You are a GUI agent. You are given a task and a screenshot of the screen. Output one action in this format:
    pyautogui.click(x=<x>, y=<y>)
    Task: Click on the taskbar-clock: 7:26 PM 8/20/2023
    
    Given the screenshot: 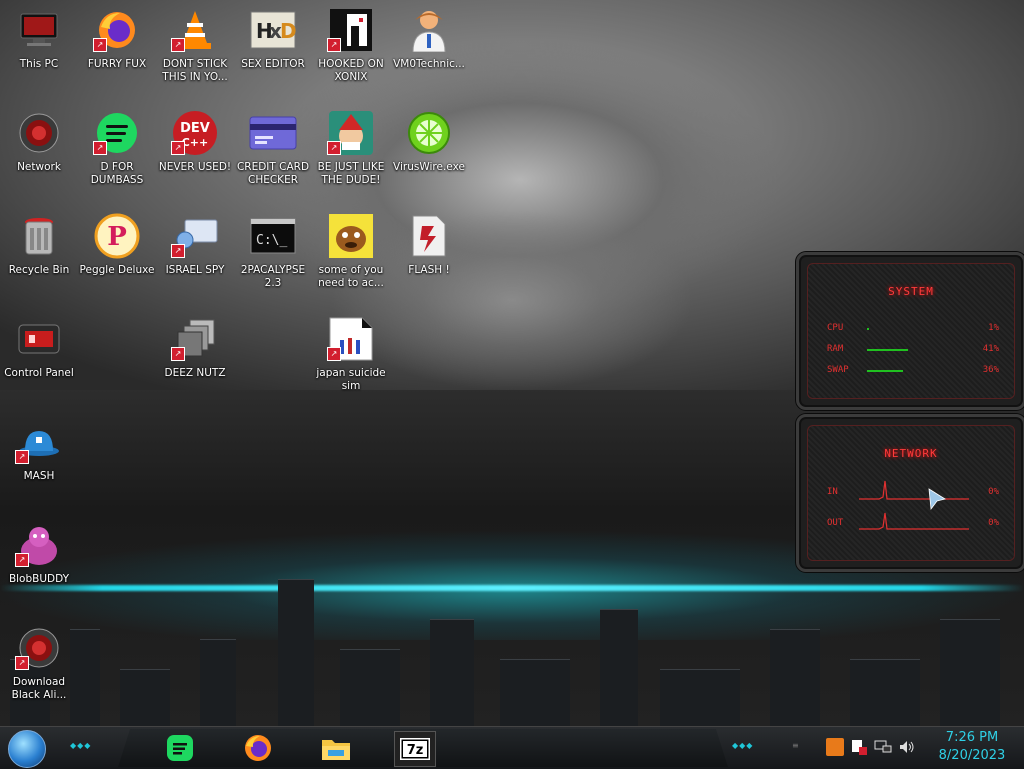 What is the action you would take?
    pyautogui.click(x=972, y=747)
    